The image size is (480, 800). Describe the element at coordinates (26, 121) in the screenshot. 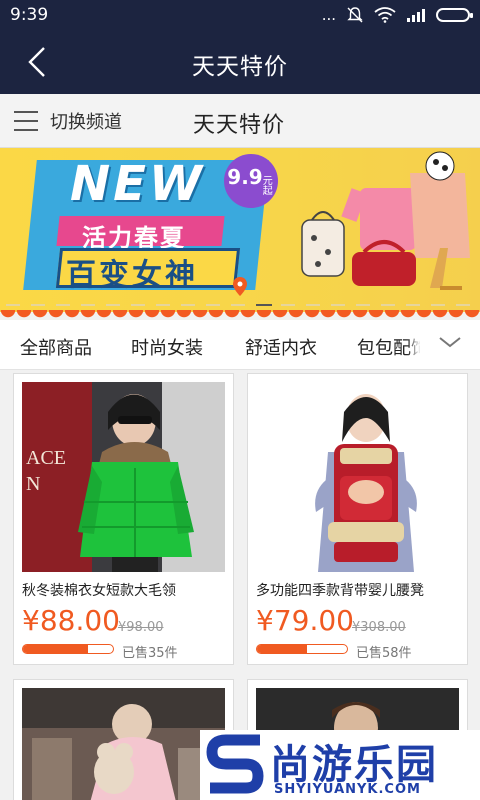

I see `menu-icon` at that location.